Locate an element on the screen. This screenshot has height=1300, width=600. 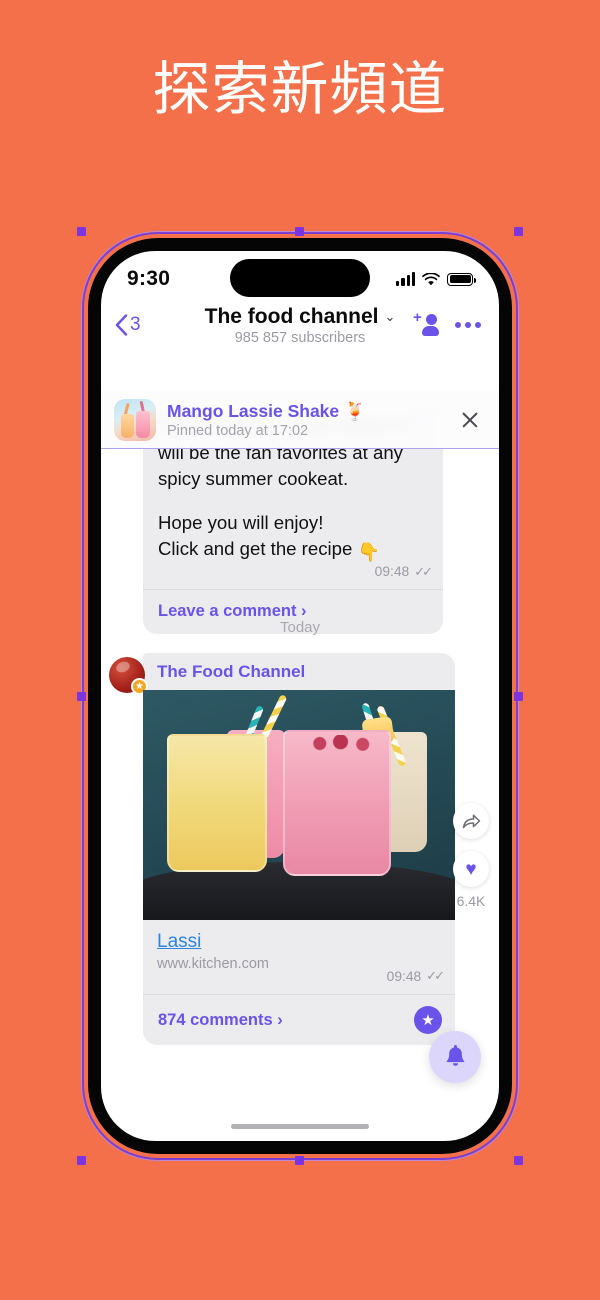
add-user-icon: + is located at coordinates (426, 323).